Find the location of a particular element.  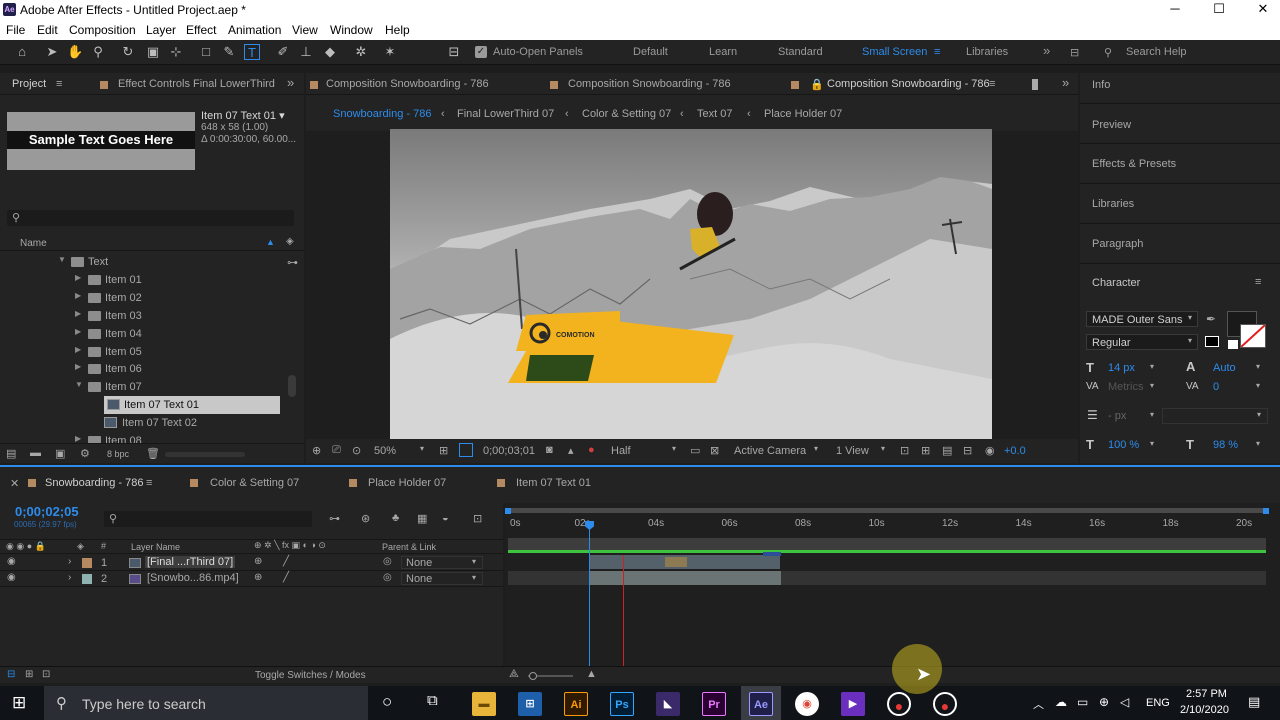

zoom-out-icon: ⟁ is located at coordinates (514, 674).